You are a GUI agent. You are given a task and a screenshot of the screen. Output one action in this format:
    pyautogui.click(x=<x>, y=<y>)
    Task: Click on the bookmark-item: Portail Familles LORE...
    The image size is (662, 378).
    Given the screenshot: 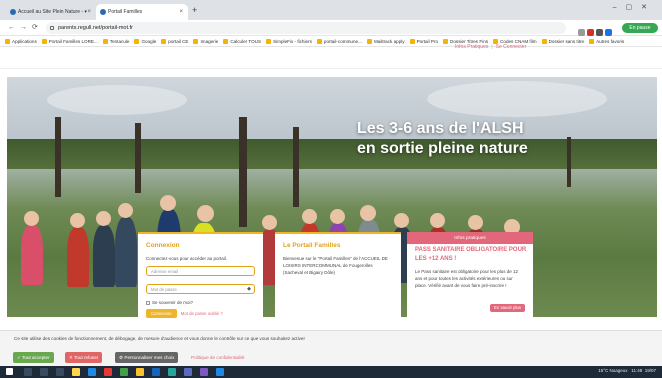 What is the action you would take?
    pyautogui.click(x=70, y=41)
    